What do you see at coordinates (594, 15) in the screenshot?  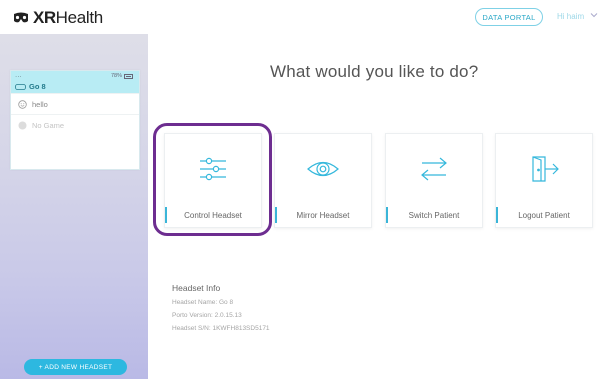 I see `chevron-down-icon` at bounding box center [594, 15].